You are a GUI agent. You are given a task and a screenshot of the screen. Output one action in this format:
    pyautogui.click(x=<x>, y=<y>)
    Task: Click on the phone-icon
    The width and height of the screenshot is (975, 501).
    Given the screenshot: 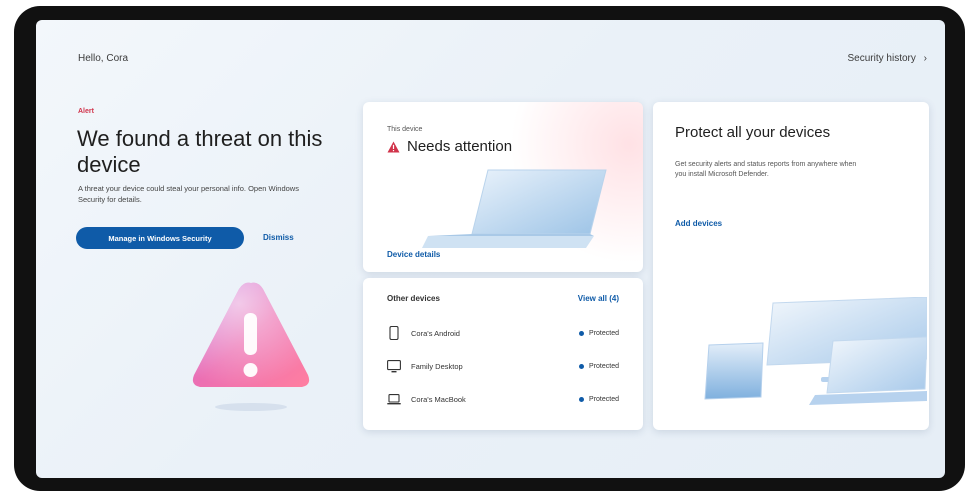 What is the action you would take?
    pyautogui.click(x=394, y=333)
    